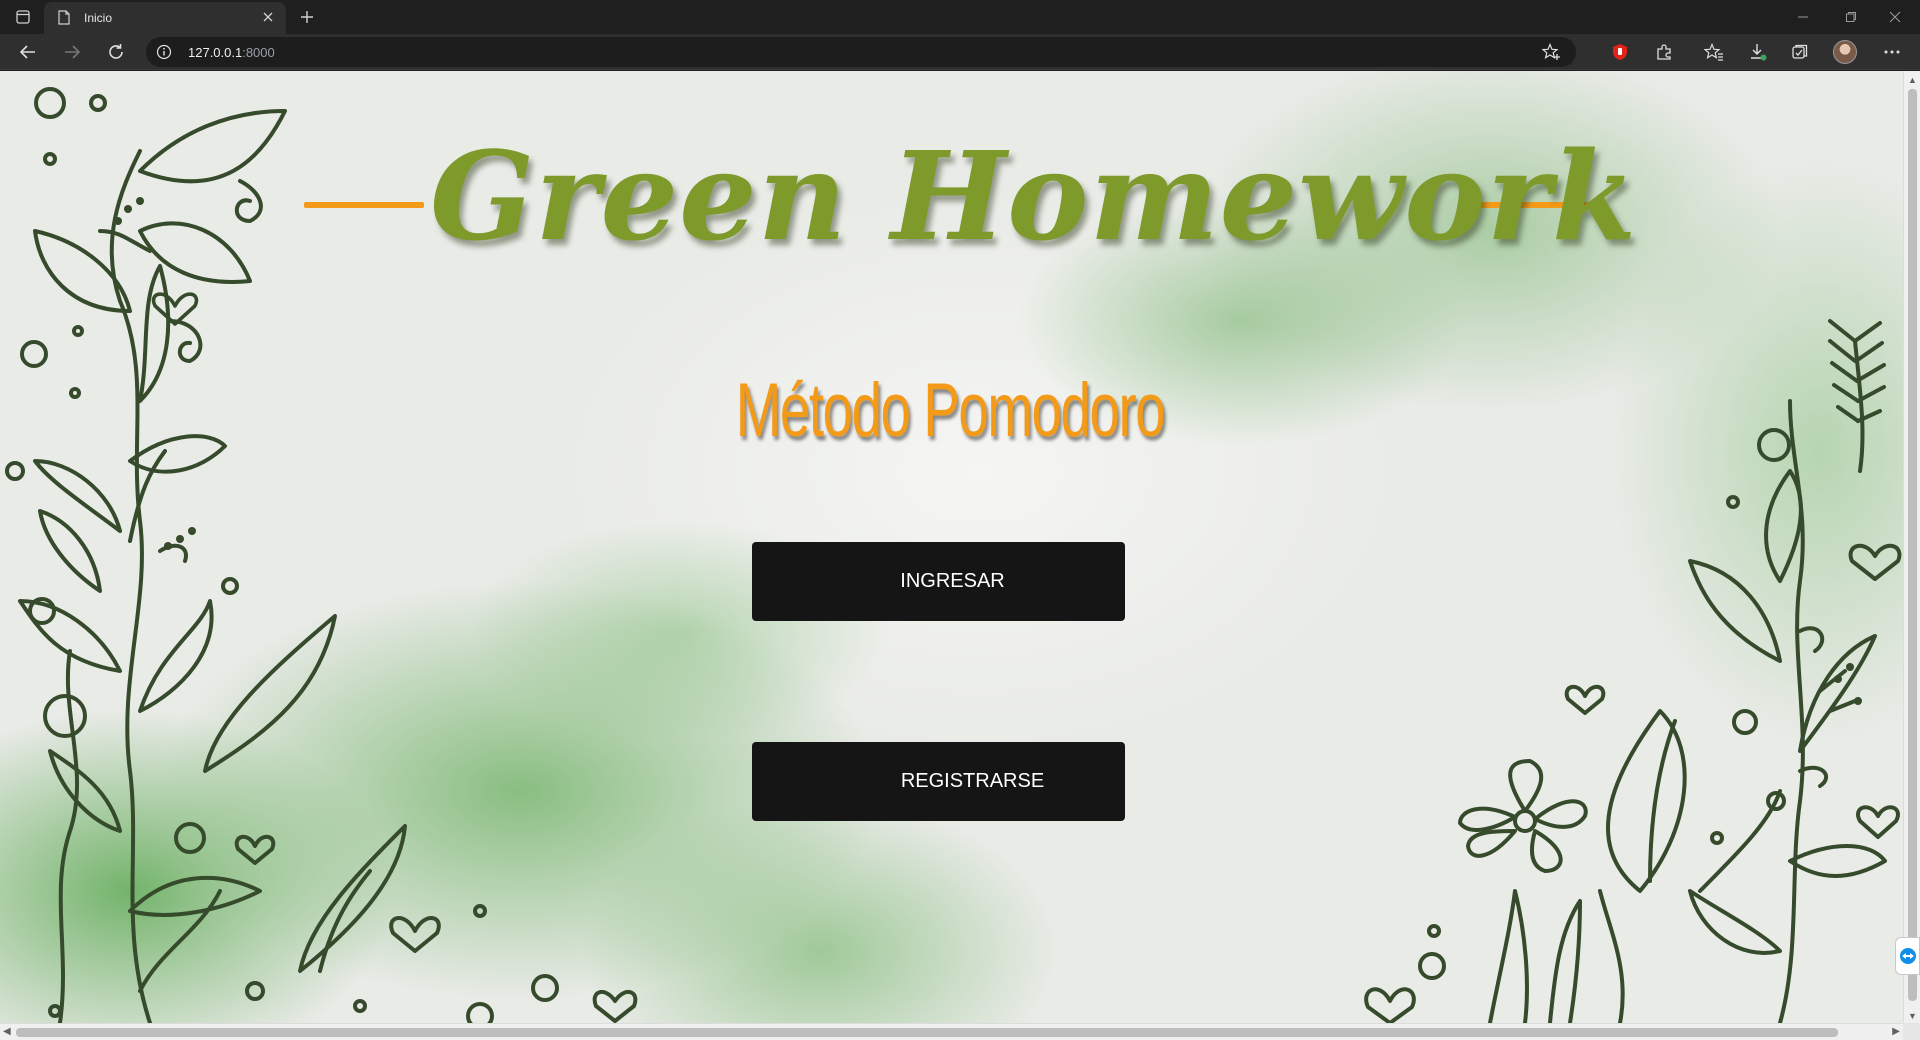 The width and height of the screenshot is (1920, 1040). I want to click on horizontal-scroll-thumb, so click(927, 1032).